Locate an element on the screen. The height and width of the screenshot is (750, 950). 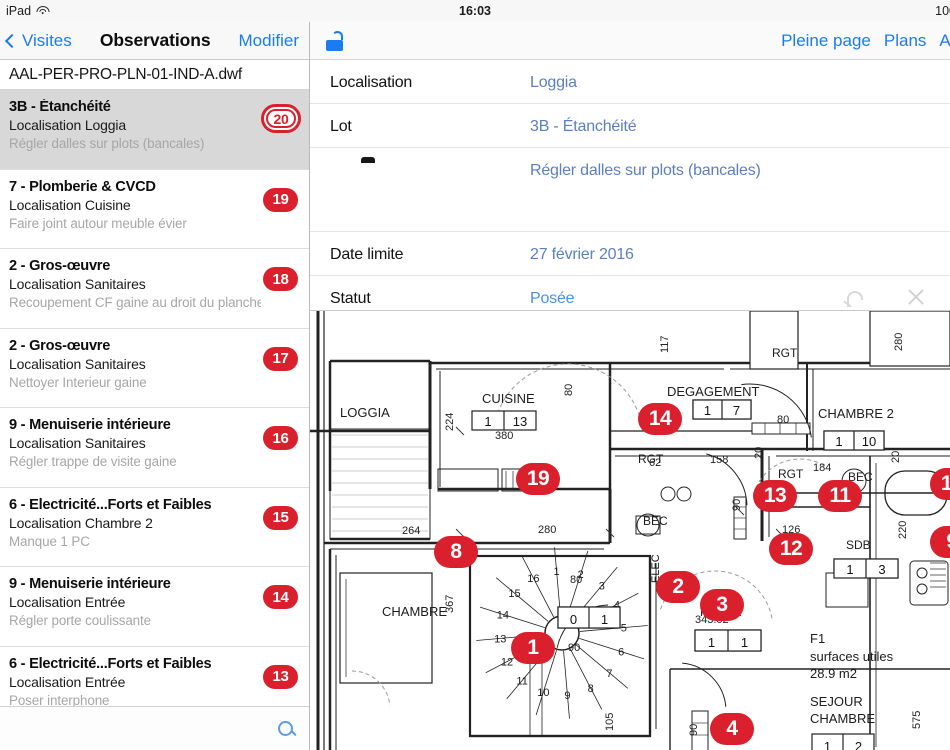
observation-localisation: Localisation Cuisine is located at coordinates (70, 204).